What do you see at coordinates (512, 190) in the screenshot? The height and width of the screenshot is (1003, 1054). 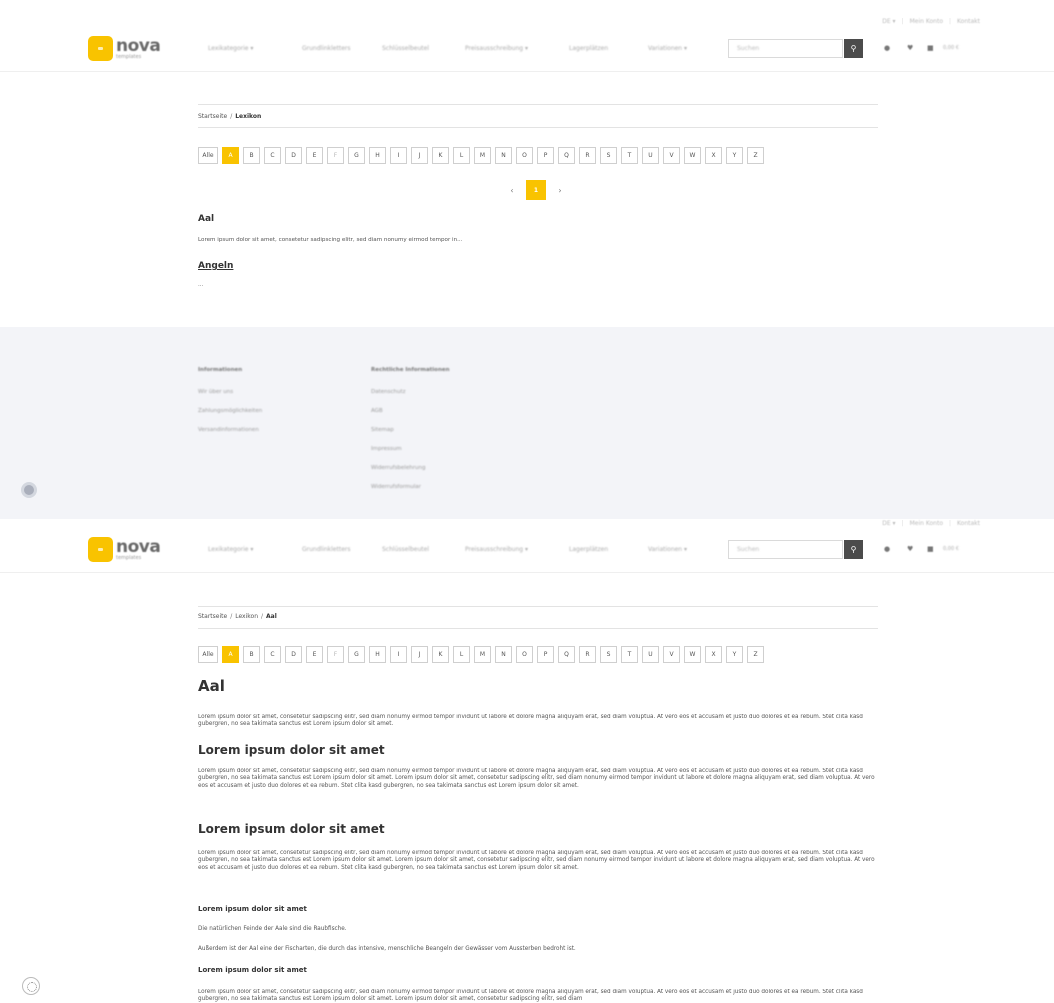 I see `prev-page-button: ‹` at bounding box center [512, 190].